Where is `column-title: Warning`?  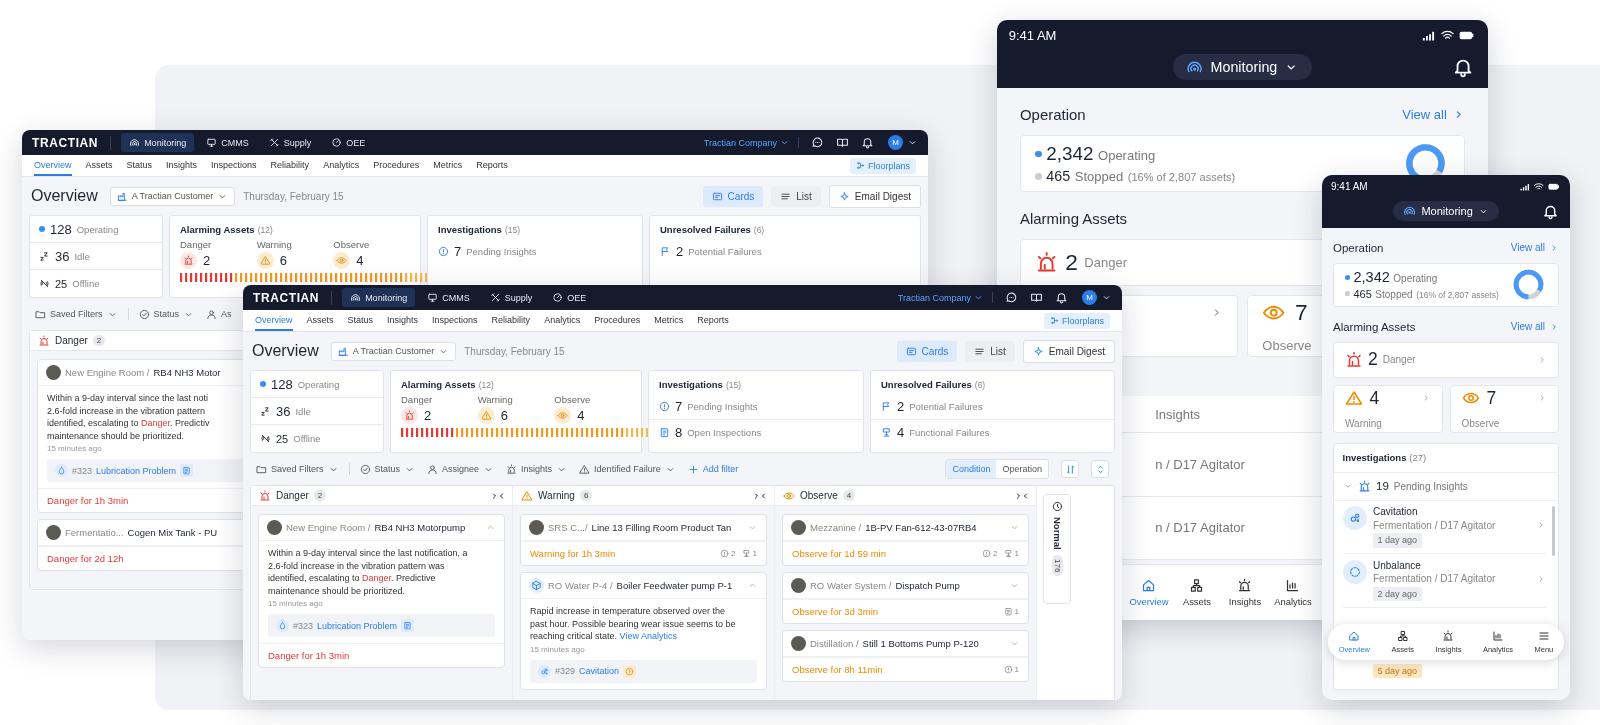
column-title: Warning is located at coordinates (556, 495).